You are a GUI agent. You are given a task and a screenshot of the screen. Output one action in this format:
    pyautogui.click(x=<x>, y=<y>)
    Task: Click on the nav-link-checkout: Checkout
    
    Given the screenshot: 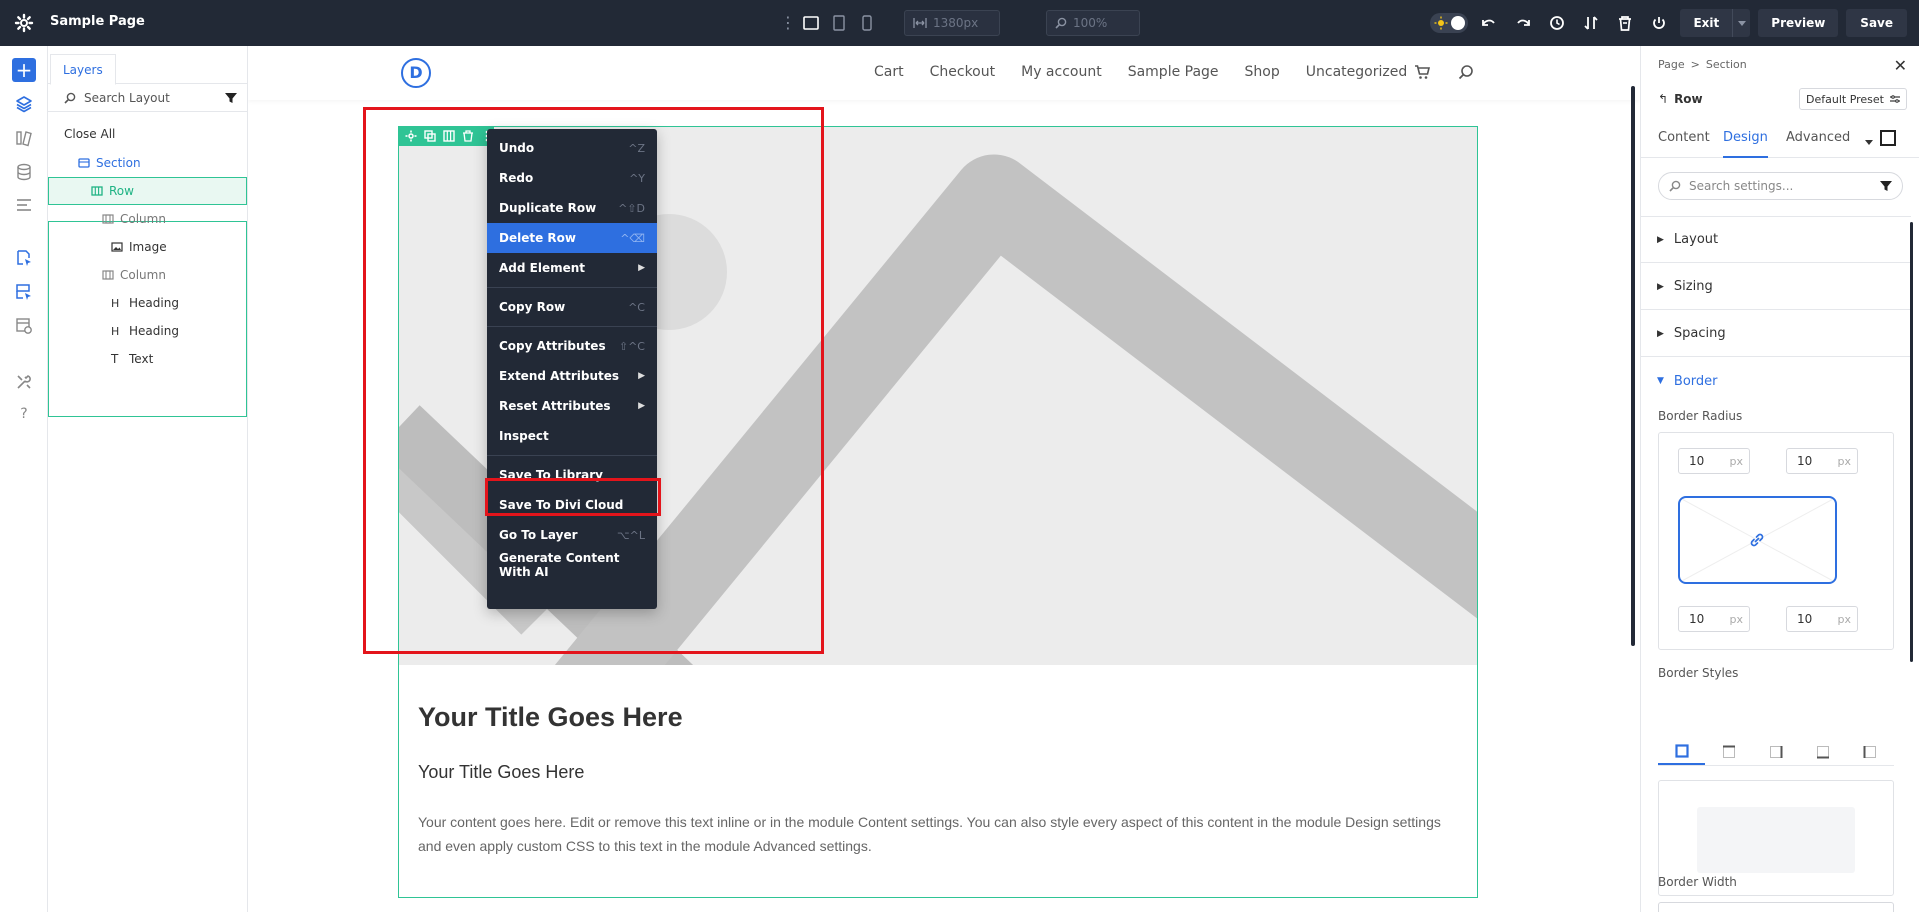 What is the action you would take?
    pyautogui.click(x=963, y=72)
    